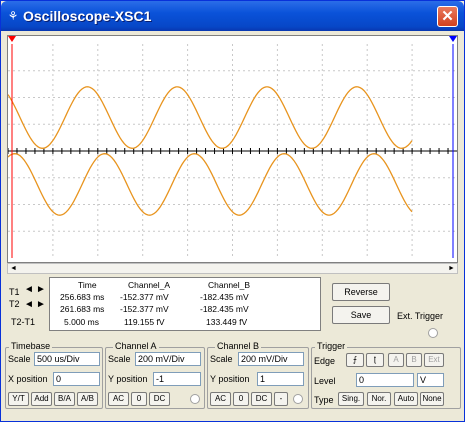 This screenshot has height=422, width=465. Describe the element at coordinates (261, 399) in the screenshot. I see `channel-b-dc-button: DC` at that location.